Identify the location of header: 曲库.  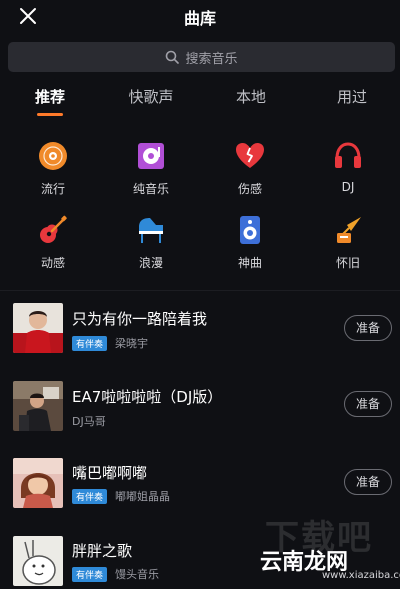
(200, 16).